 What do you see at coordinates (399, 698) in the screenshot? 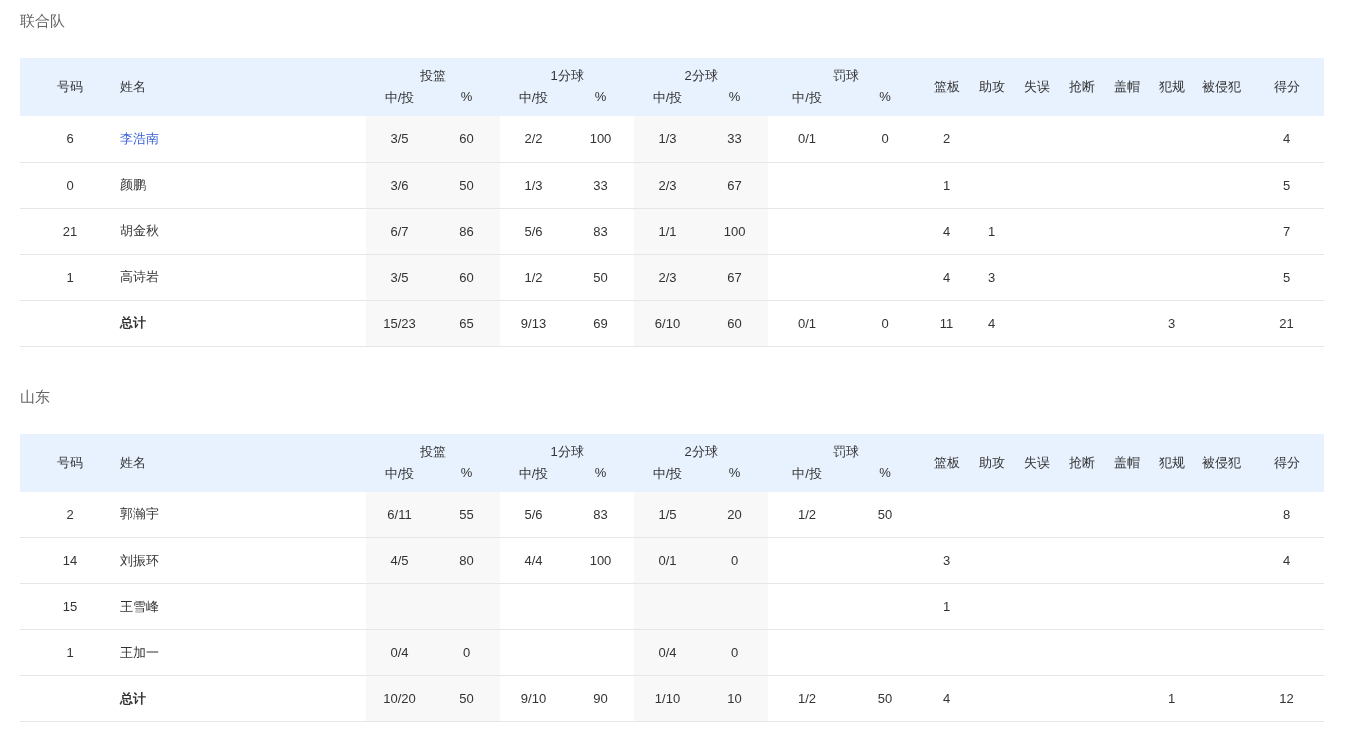
I see `table-cell: 10/20` at bounding box center [399, 698].